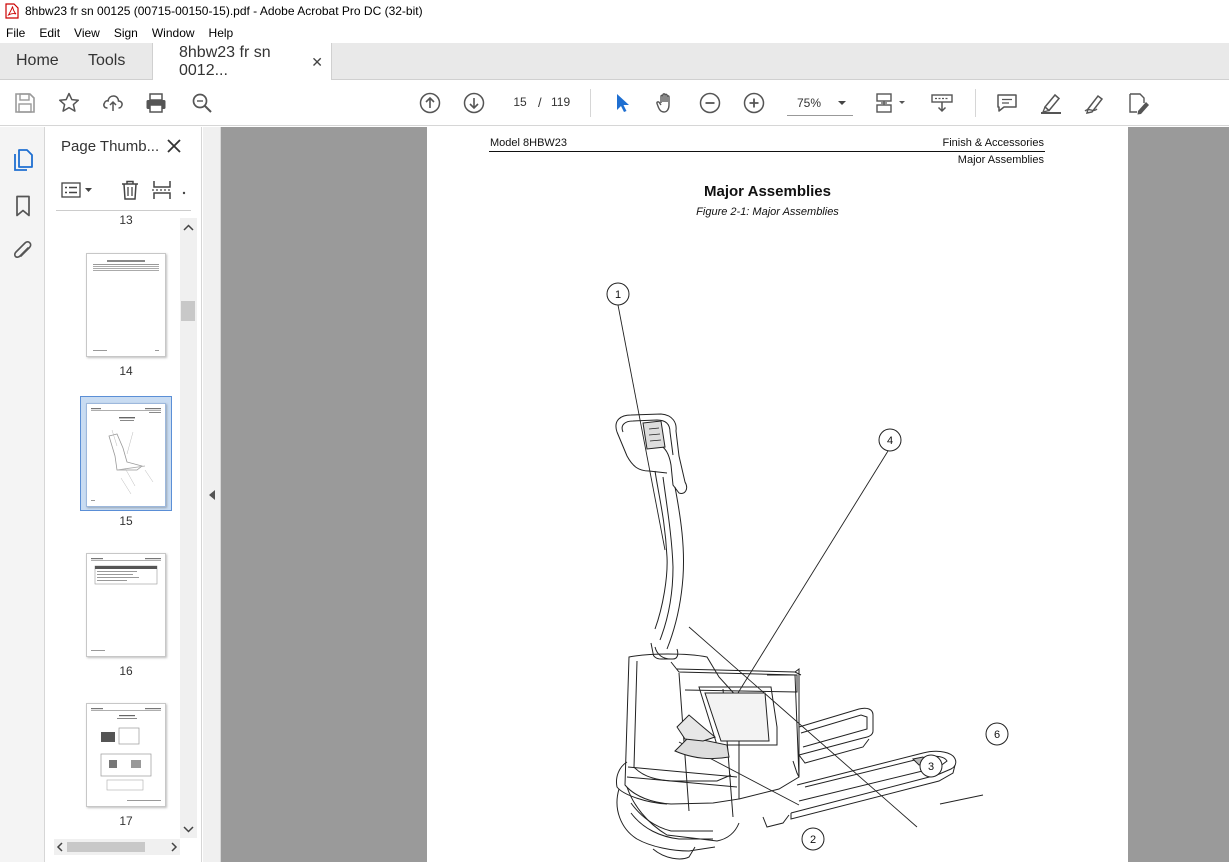  I want to click on acrobat-pdf-icon, so click(12, 11).